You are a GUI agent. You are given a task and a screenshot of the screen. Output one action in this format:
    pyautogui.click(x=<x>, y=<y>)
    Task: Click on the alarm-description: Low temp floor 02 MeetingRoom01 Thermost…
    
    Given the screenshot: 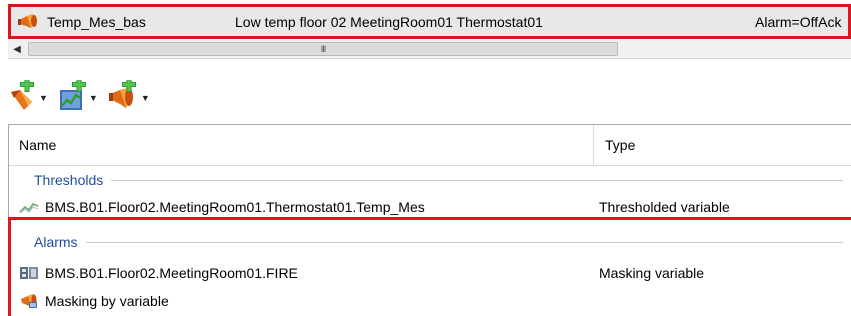 What is the action you would take?
    pyautogui.click(x=389, y=21)
    